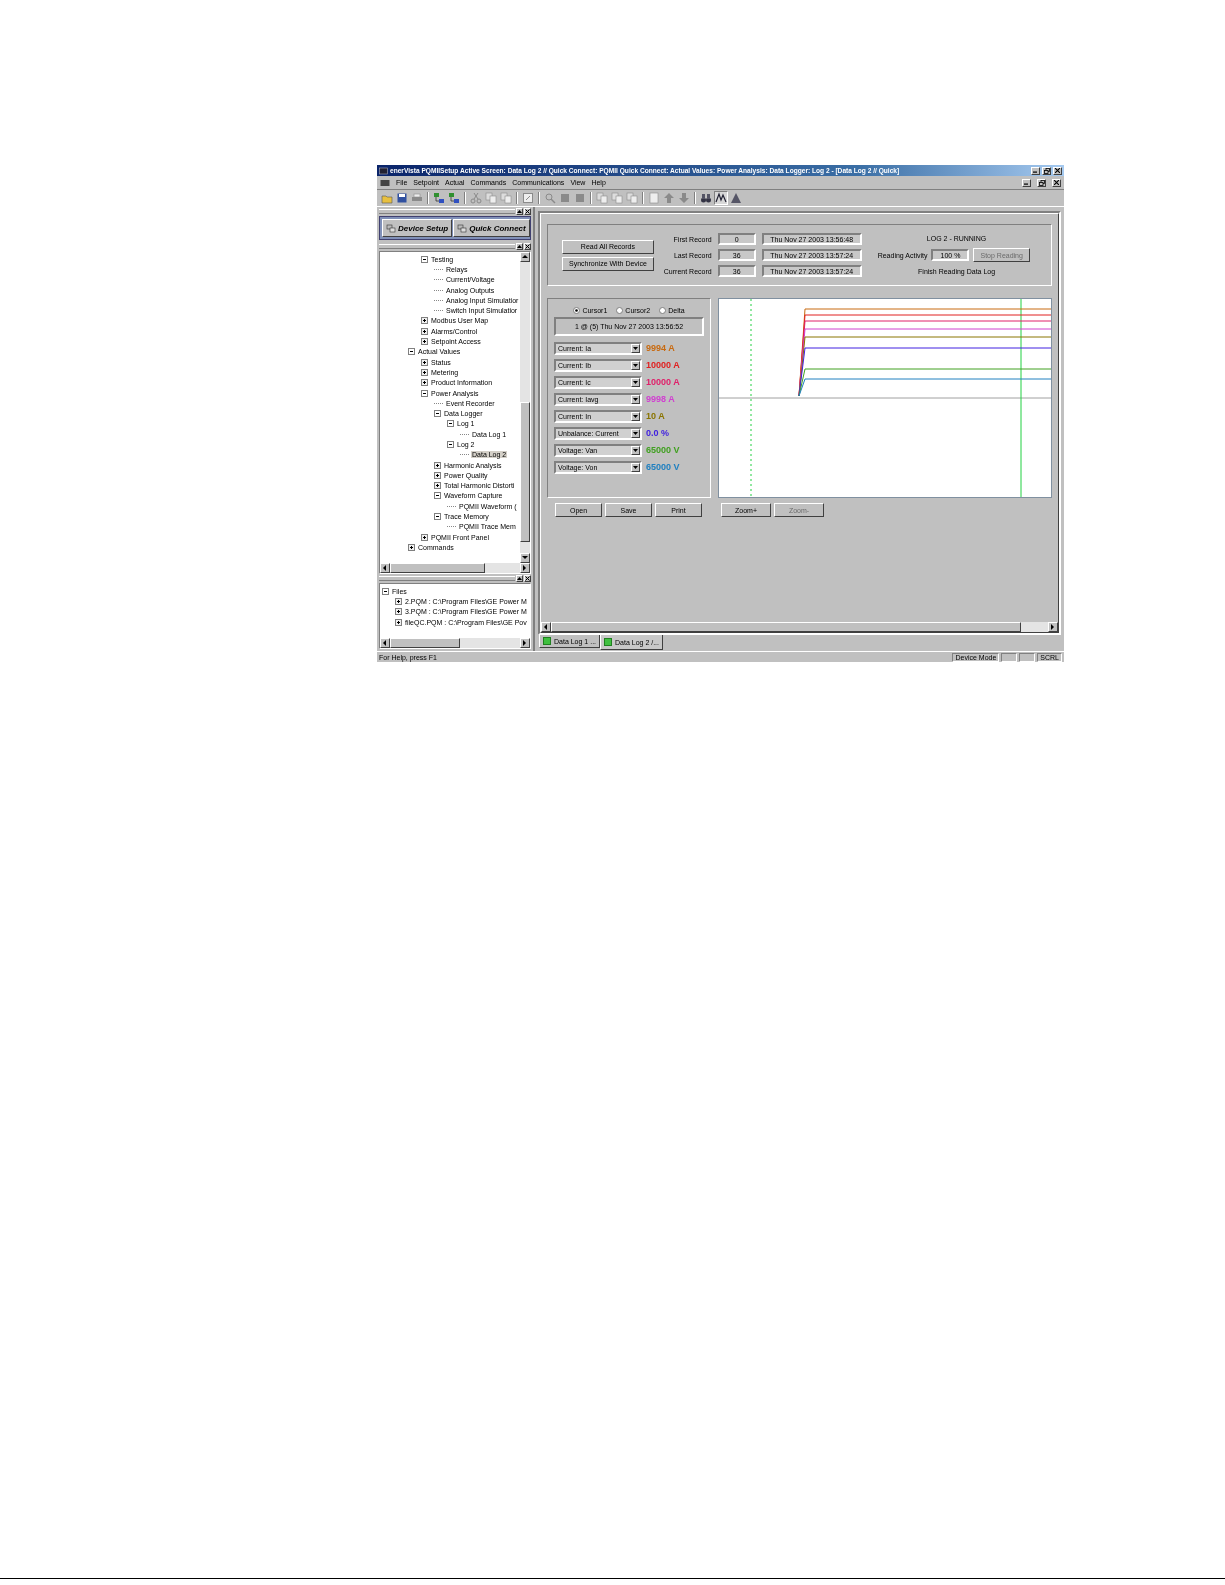 This screenshot has width=1225, height=1585. What do you see at coordinates (491, 228) in the screenshot?
I see `toolbar-button: Quick Connect` at bounding box center [491, 228].